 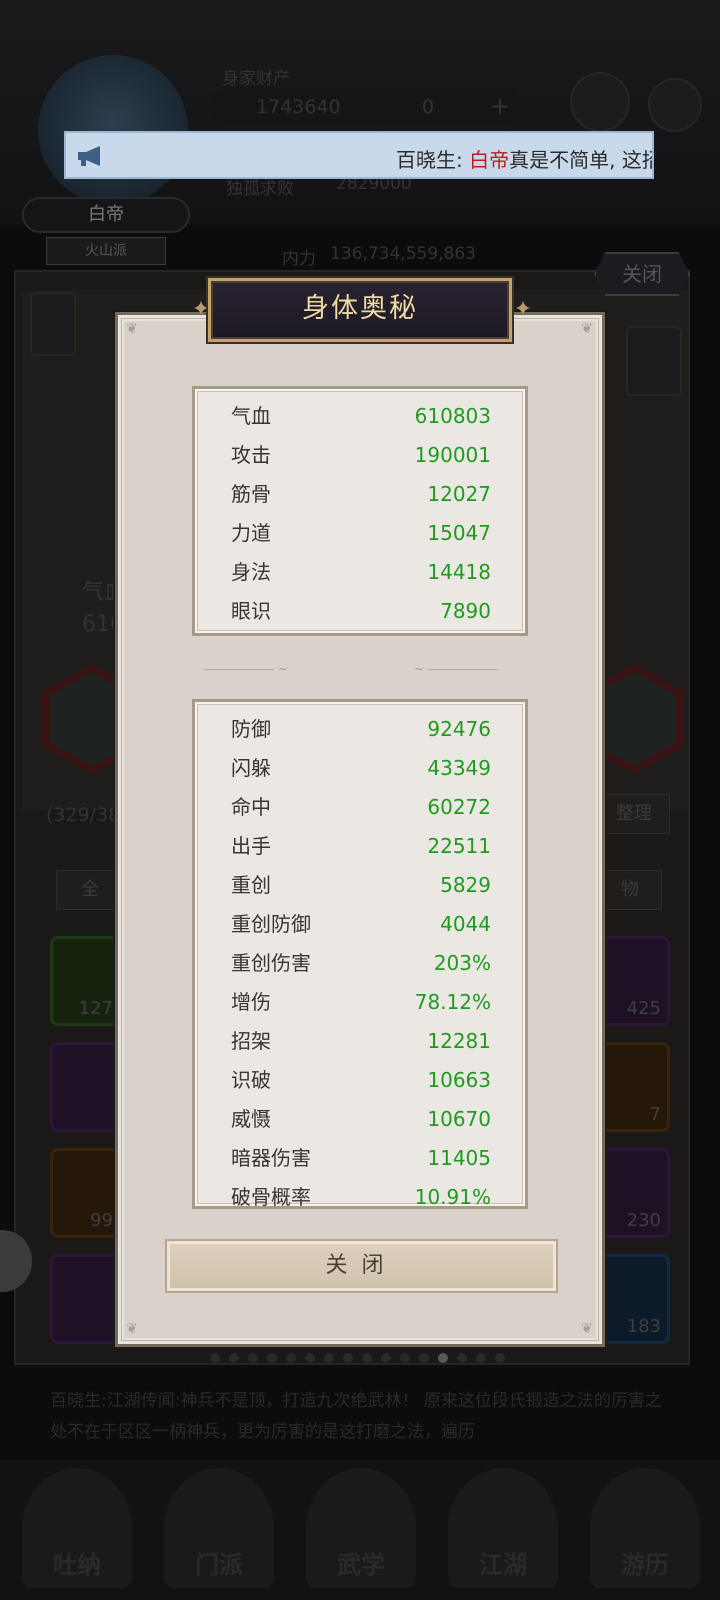 What do you see at coordinates (361, 846) in the screenshot?
I see `stat-row: 出手 22511` at bounding box center [361, 846].